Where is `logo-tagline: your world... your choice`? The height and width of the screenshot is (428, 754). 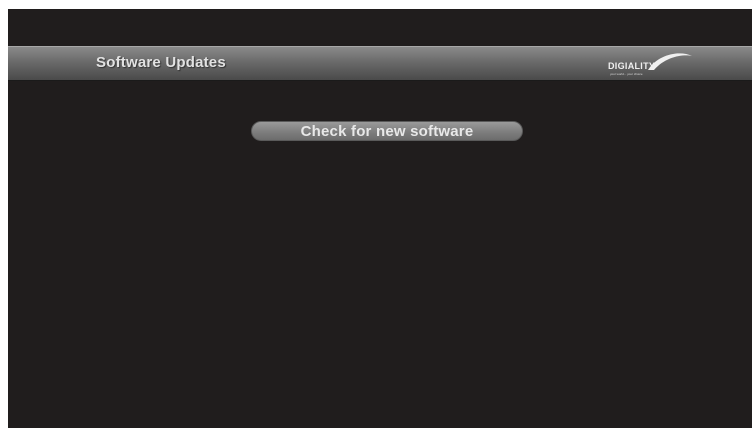
logo-tagline: your world... your choice is located at coordinates (626, 74).